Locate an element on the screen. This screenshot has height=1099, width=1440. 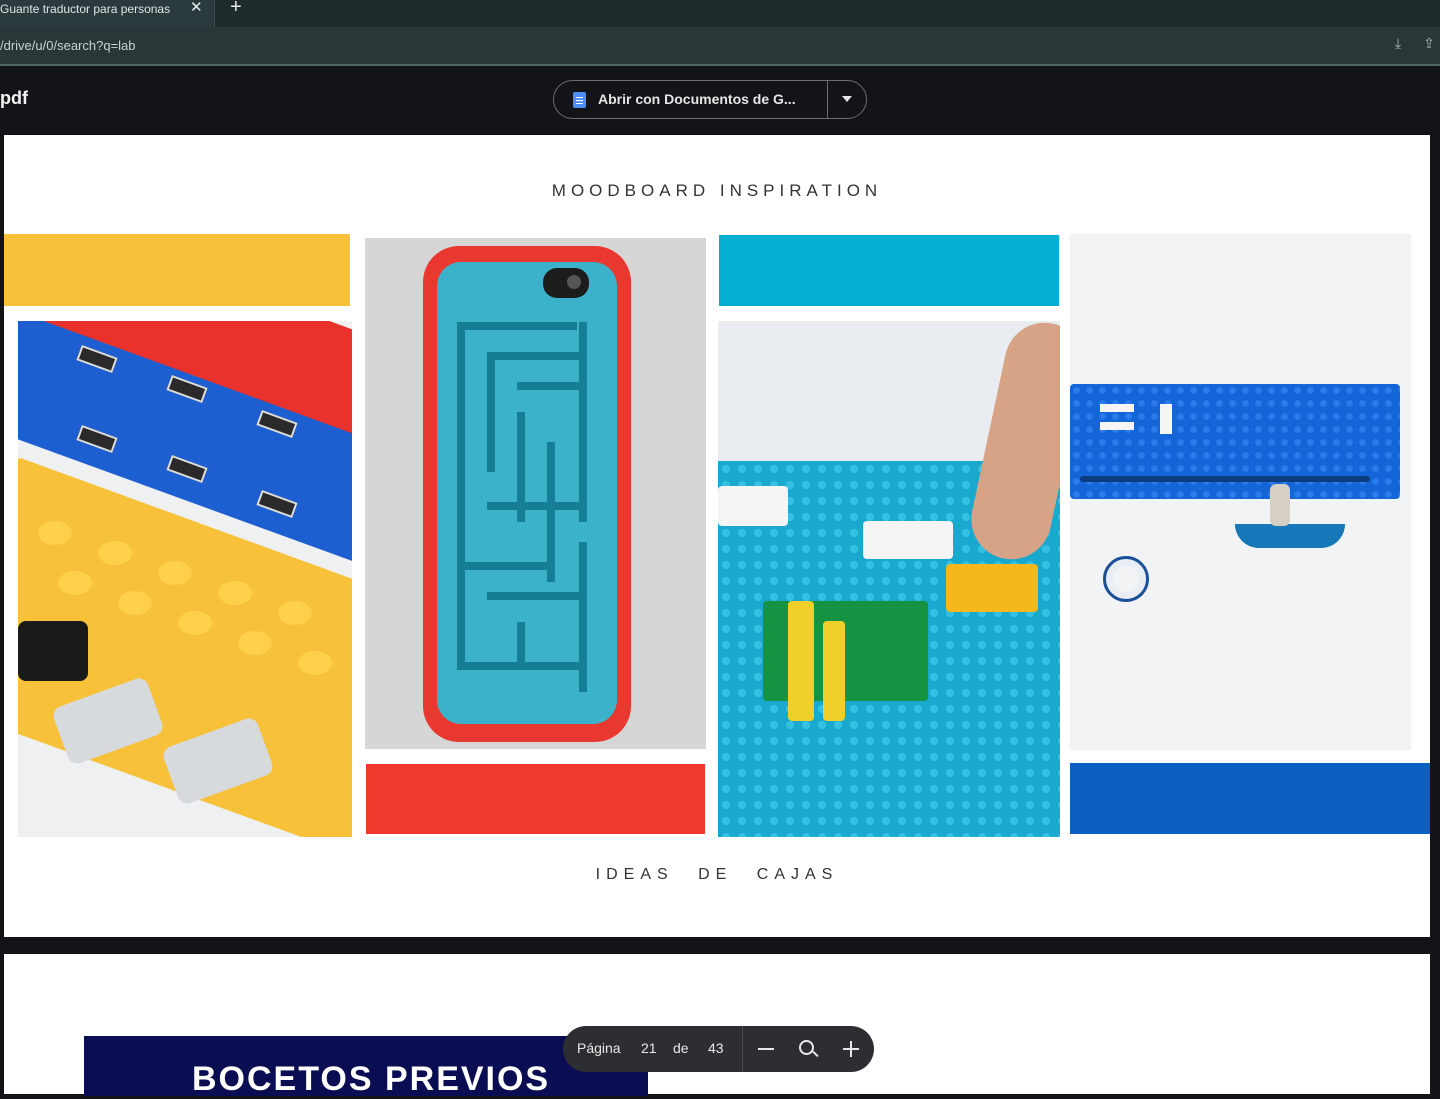
docs-icon is located at coordinates (579, 100).